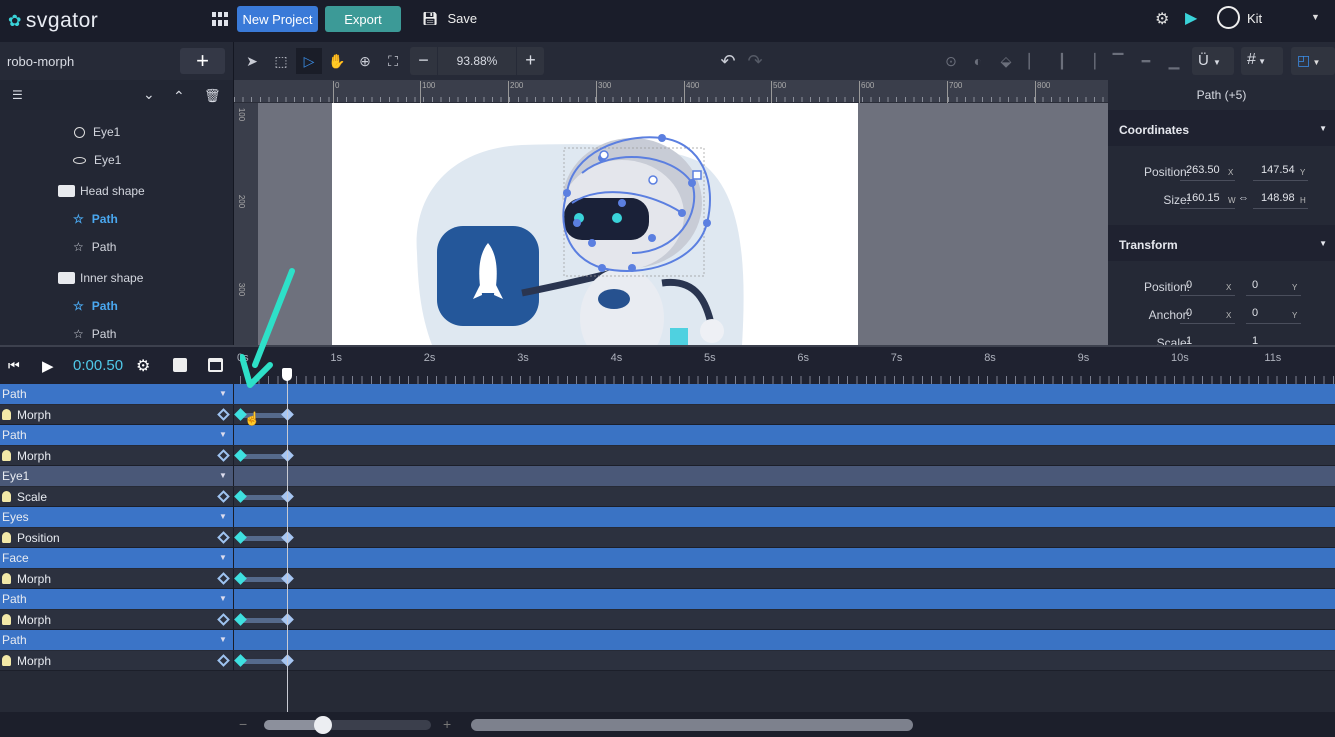 This screenshot has width=1335, height=737. Describe the element at coordinates (100, 278) in the screenshot. I see `layer-group: Inner shape` at that location.